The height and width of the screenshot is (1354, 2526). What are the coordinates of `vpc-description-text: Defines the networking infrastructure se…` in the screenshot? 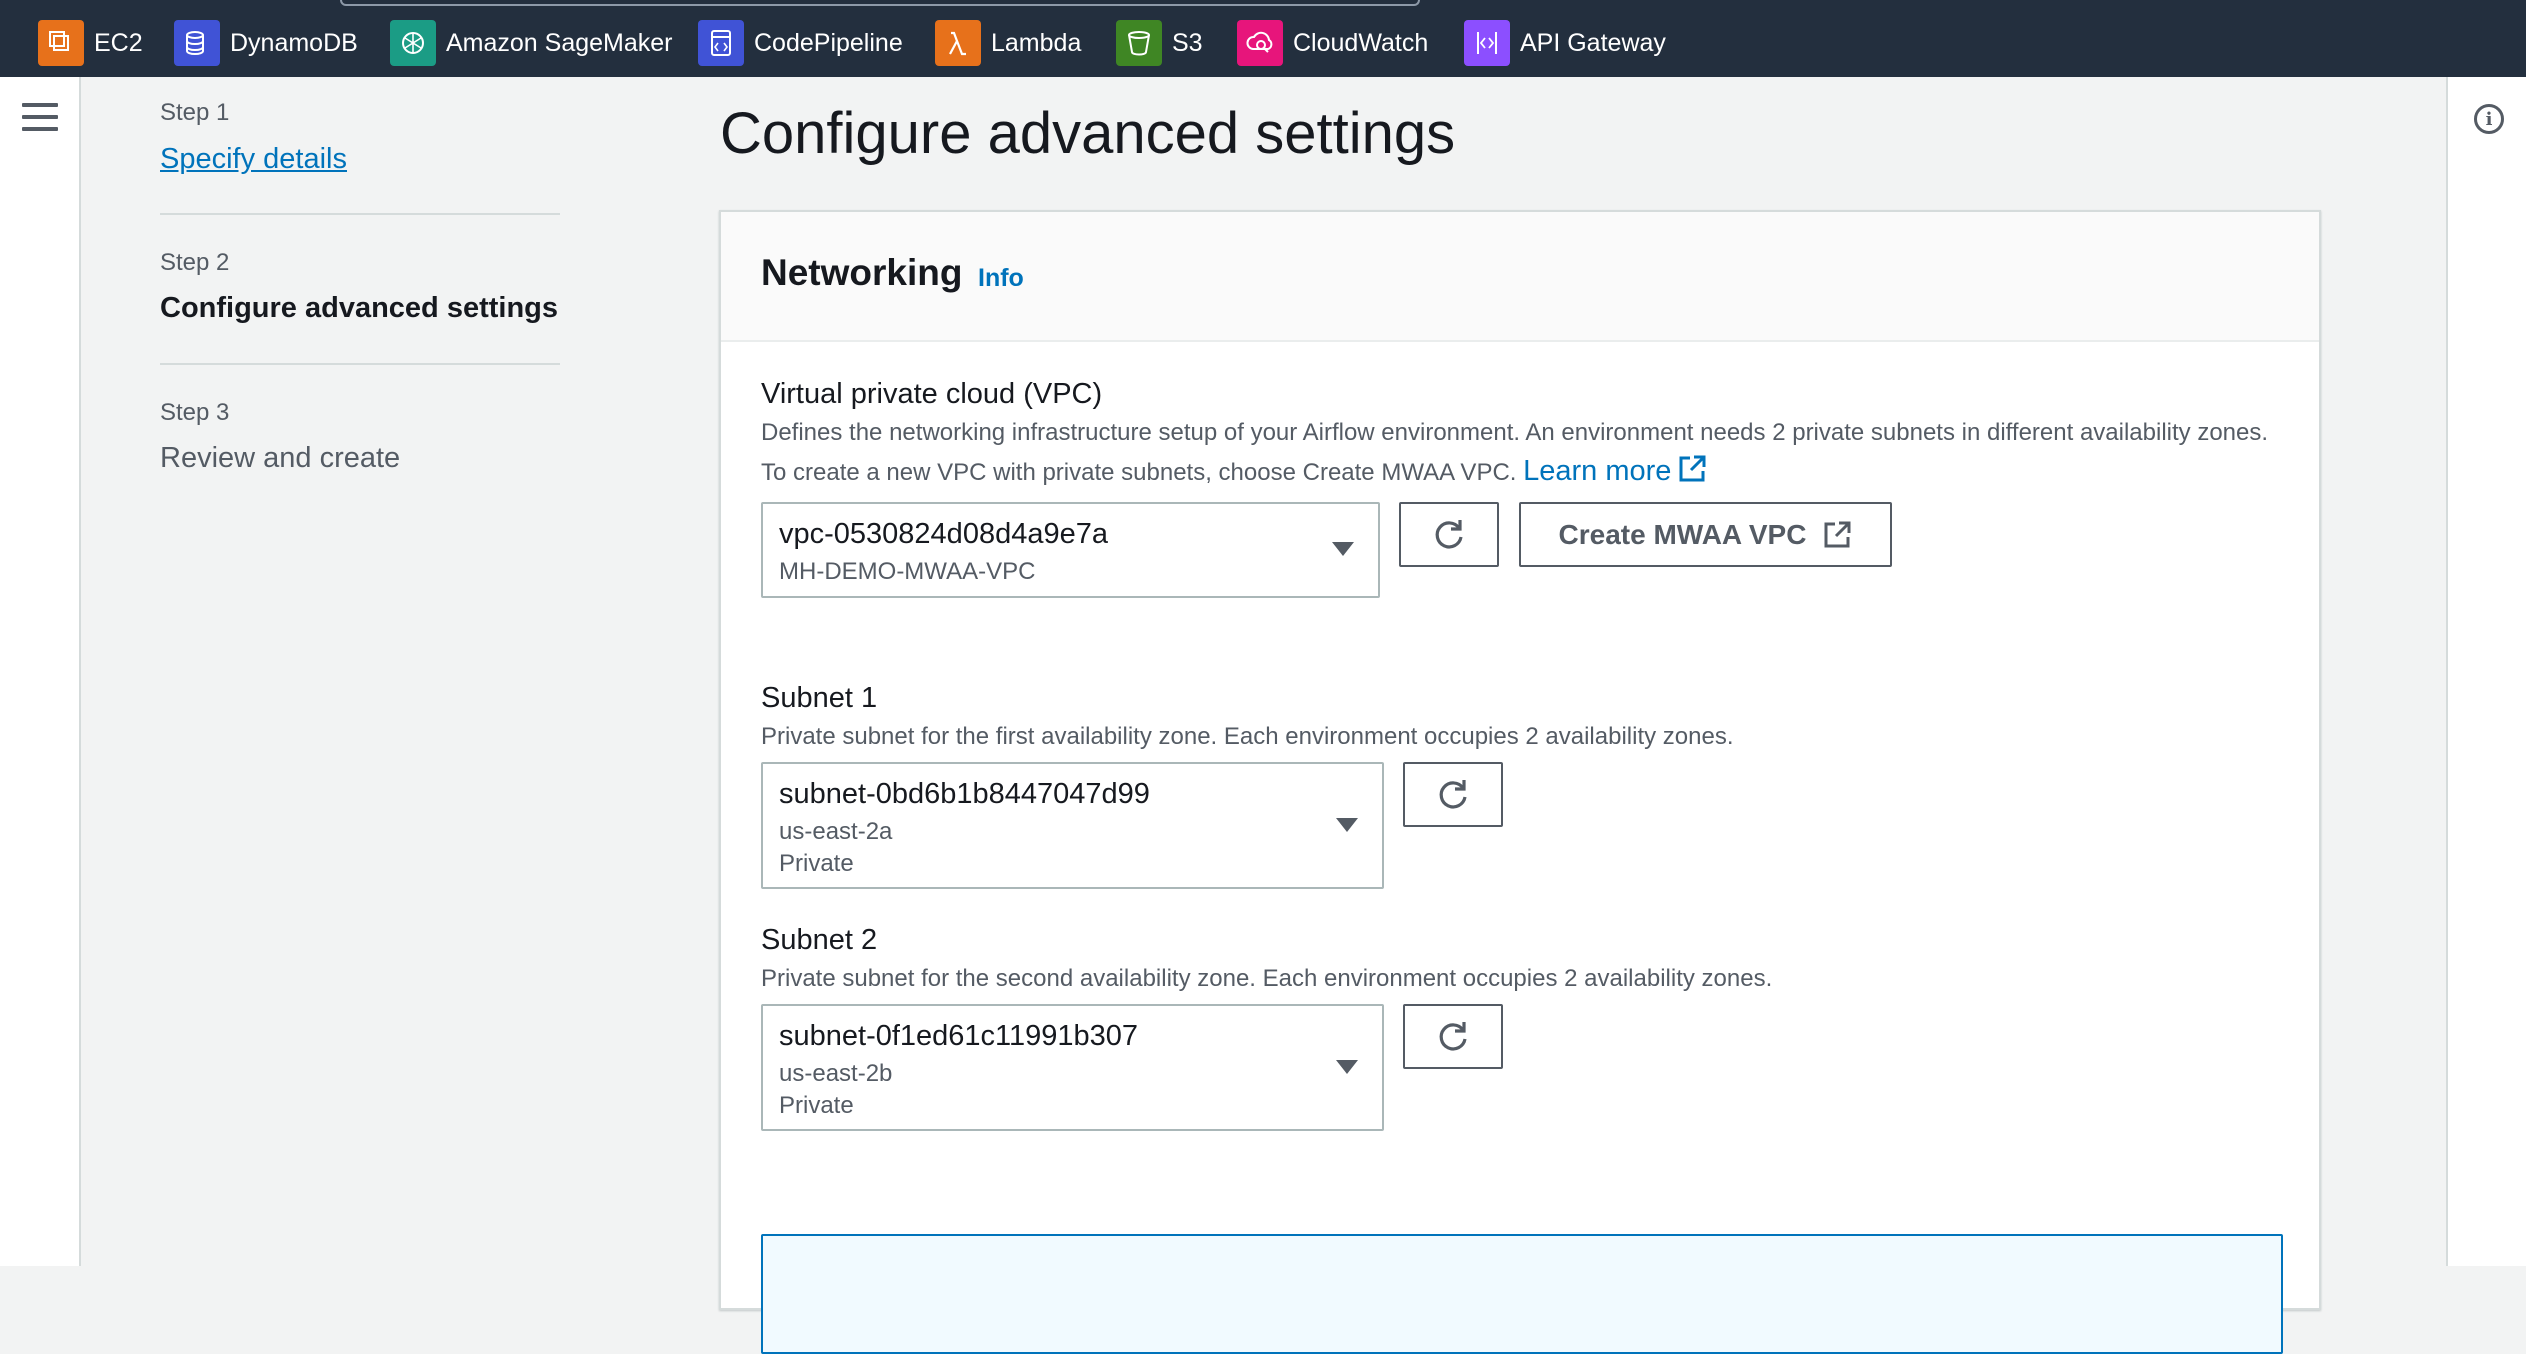 It's located at (1515, 452).